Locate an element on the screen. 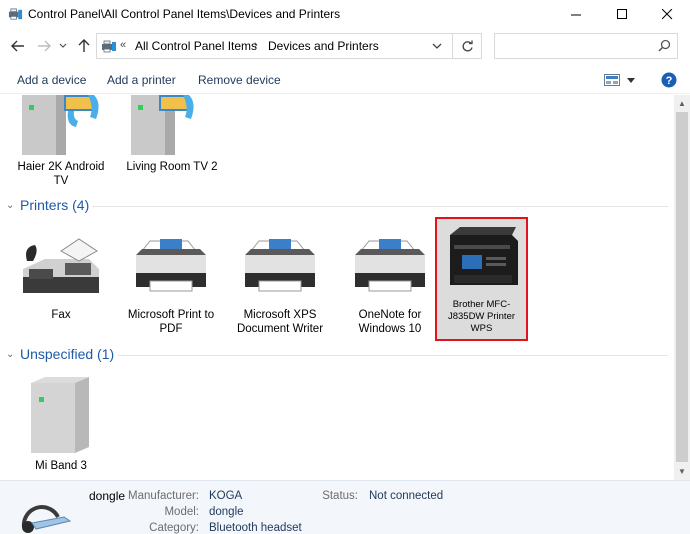 The image size is (690, 534). device-onenote-for-windows-10: OneNote for Windows 10 is located at coordinates (390, 279).